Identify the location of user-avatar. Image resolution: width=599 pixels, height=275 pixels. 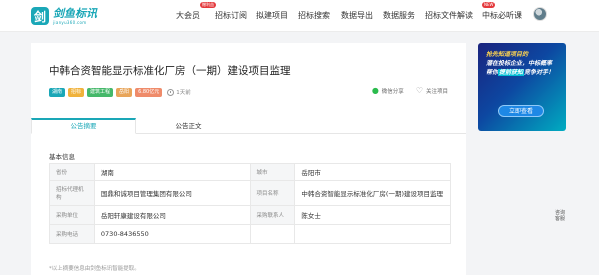
(540, 14).